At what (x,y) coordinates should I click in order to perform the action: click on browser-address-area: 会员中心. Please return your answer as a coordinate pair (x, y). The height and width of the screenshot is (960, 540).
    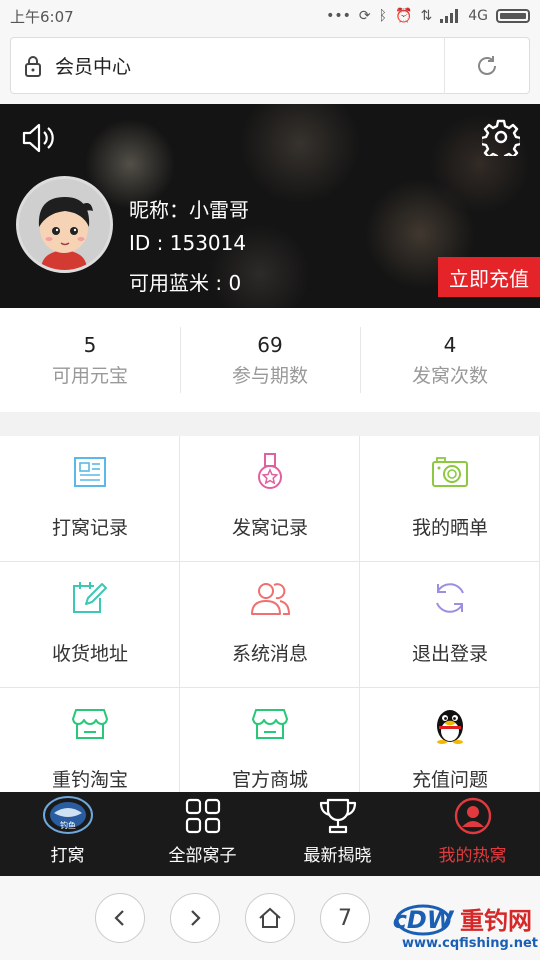
    Looking at the image, I should click on (270, 68).